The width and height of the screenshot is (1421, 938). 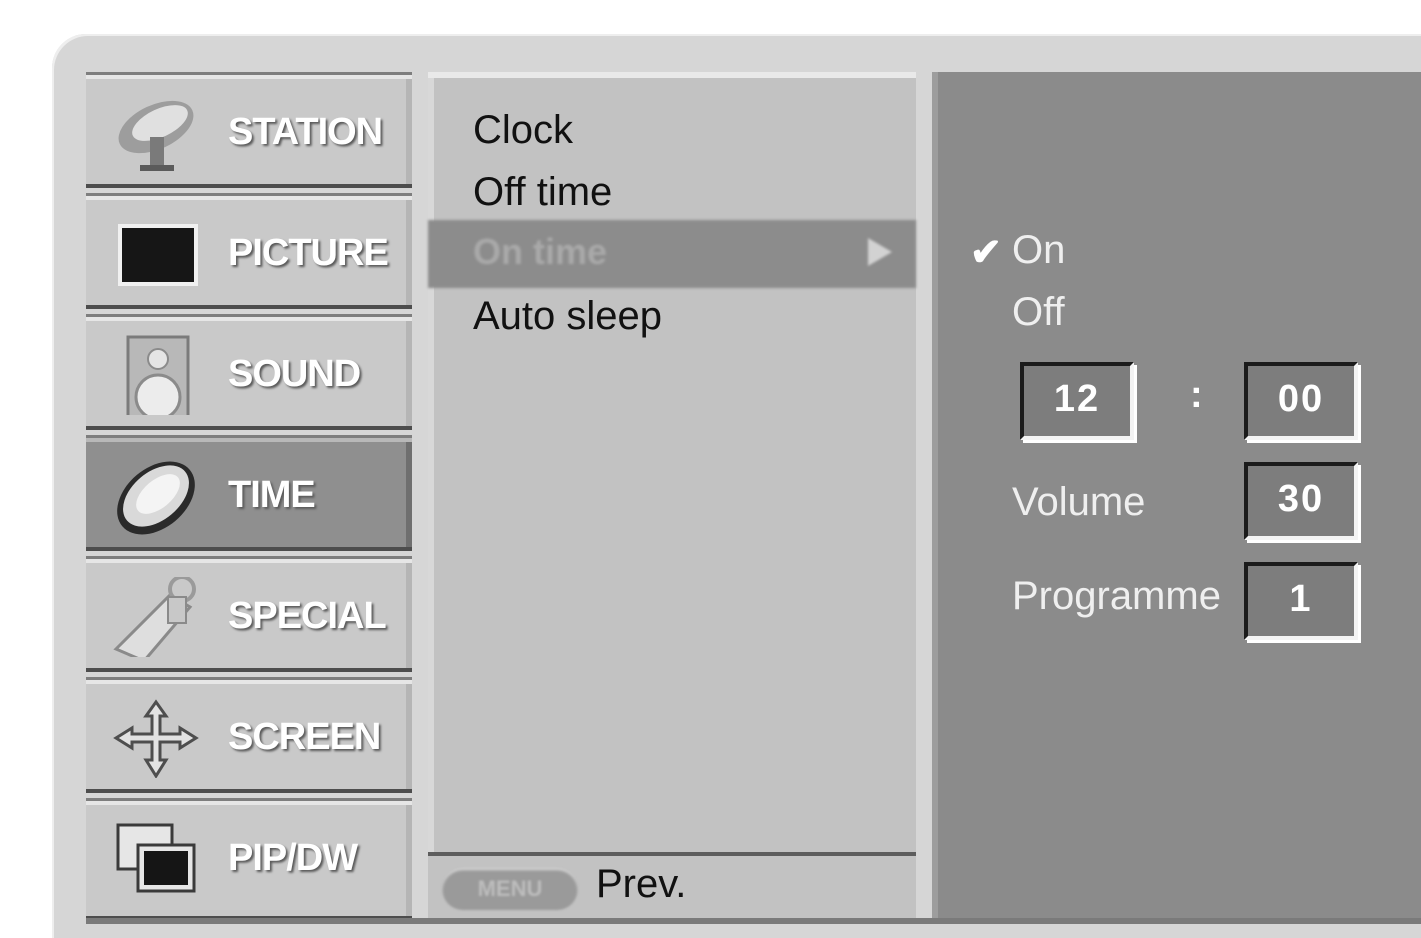 What do you see at coordinates (156, 498) in the screenshot?
I see `clock-icon` at bounding box center [156, 498].